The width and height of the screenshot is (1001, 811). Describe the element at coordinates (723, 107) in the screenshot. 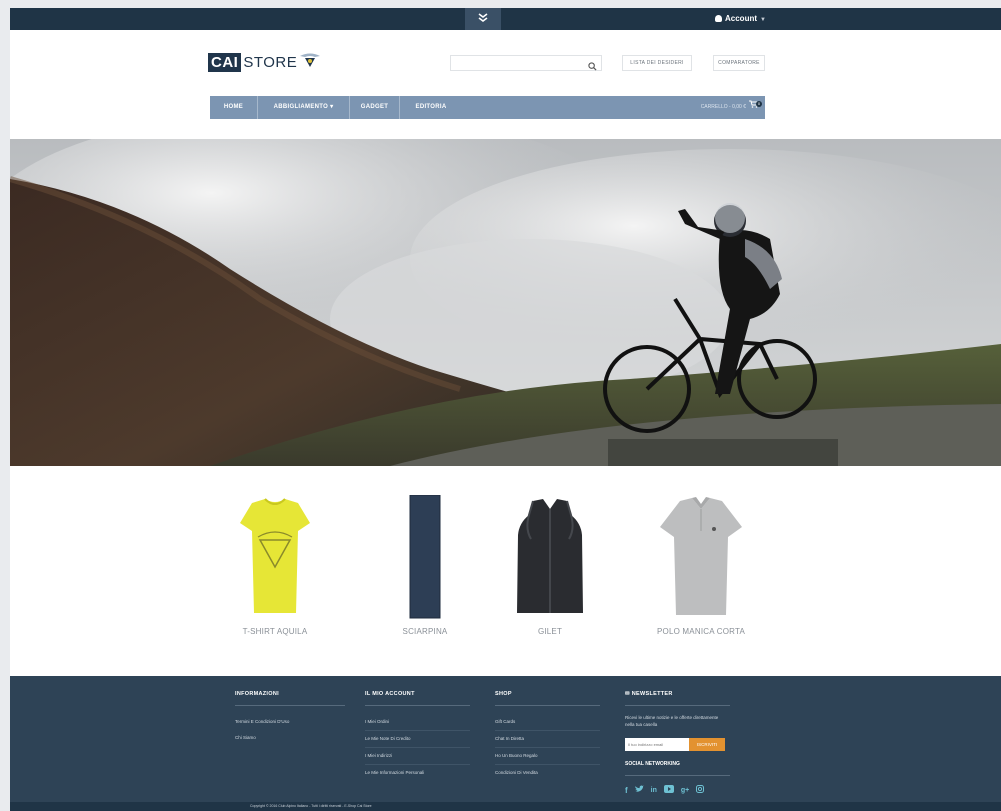

I see `cart-label: CARRELLO - 0,00 €` at that location.